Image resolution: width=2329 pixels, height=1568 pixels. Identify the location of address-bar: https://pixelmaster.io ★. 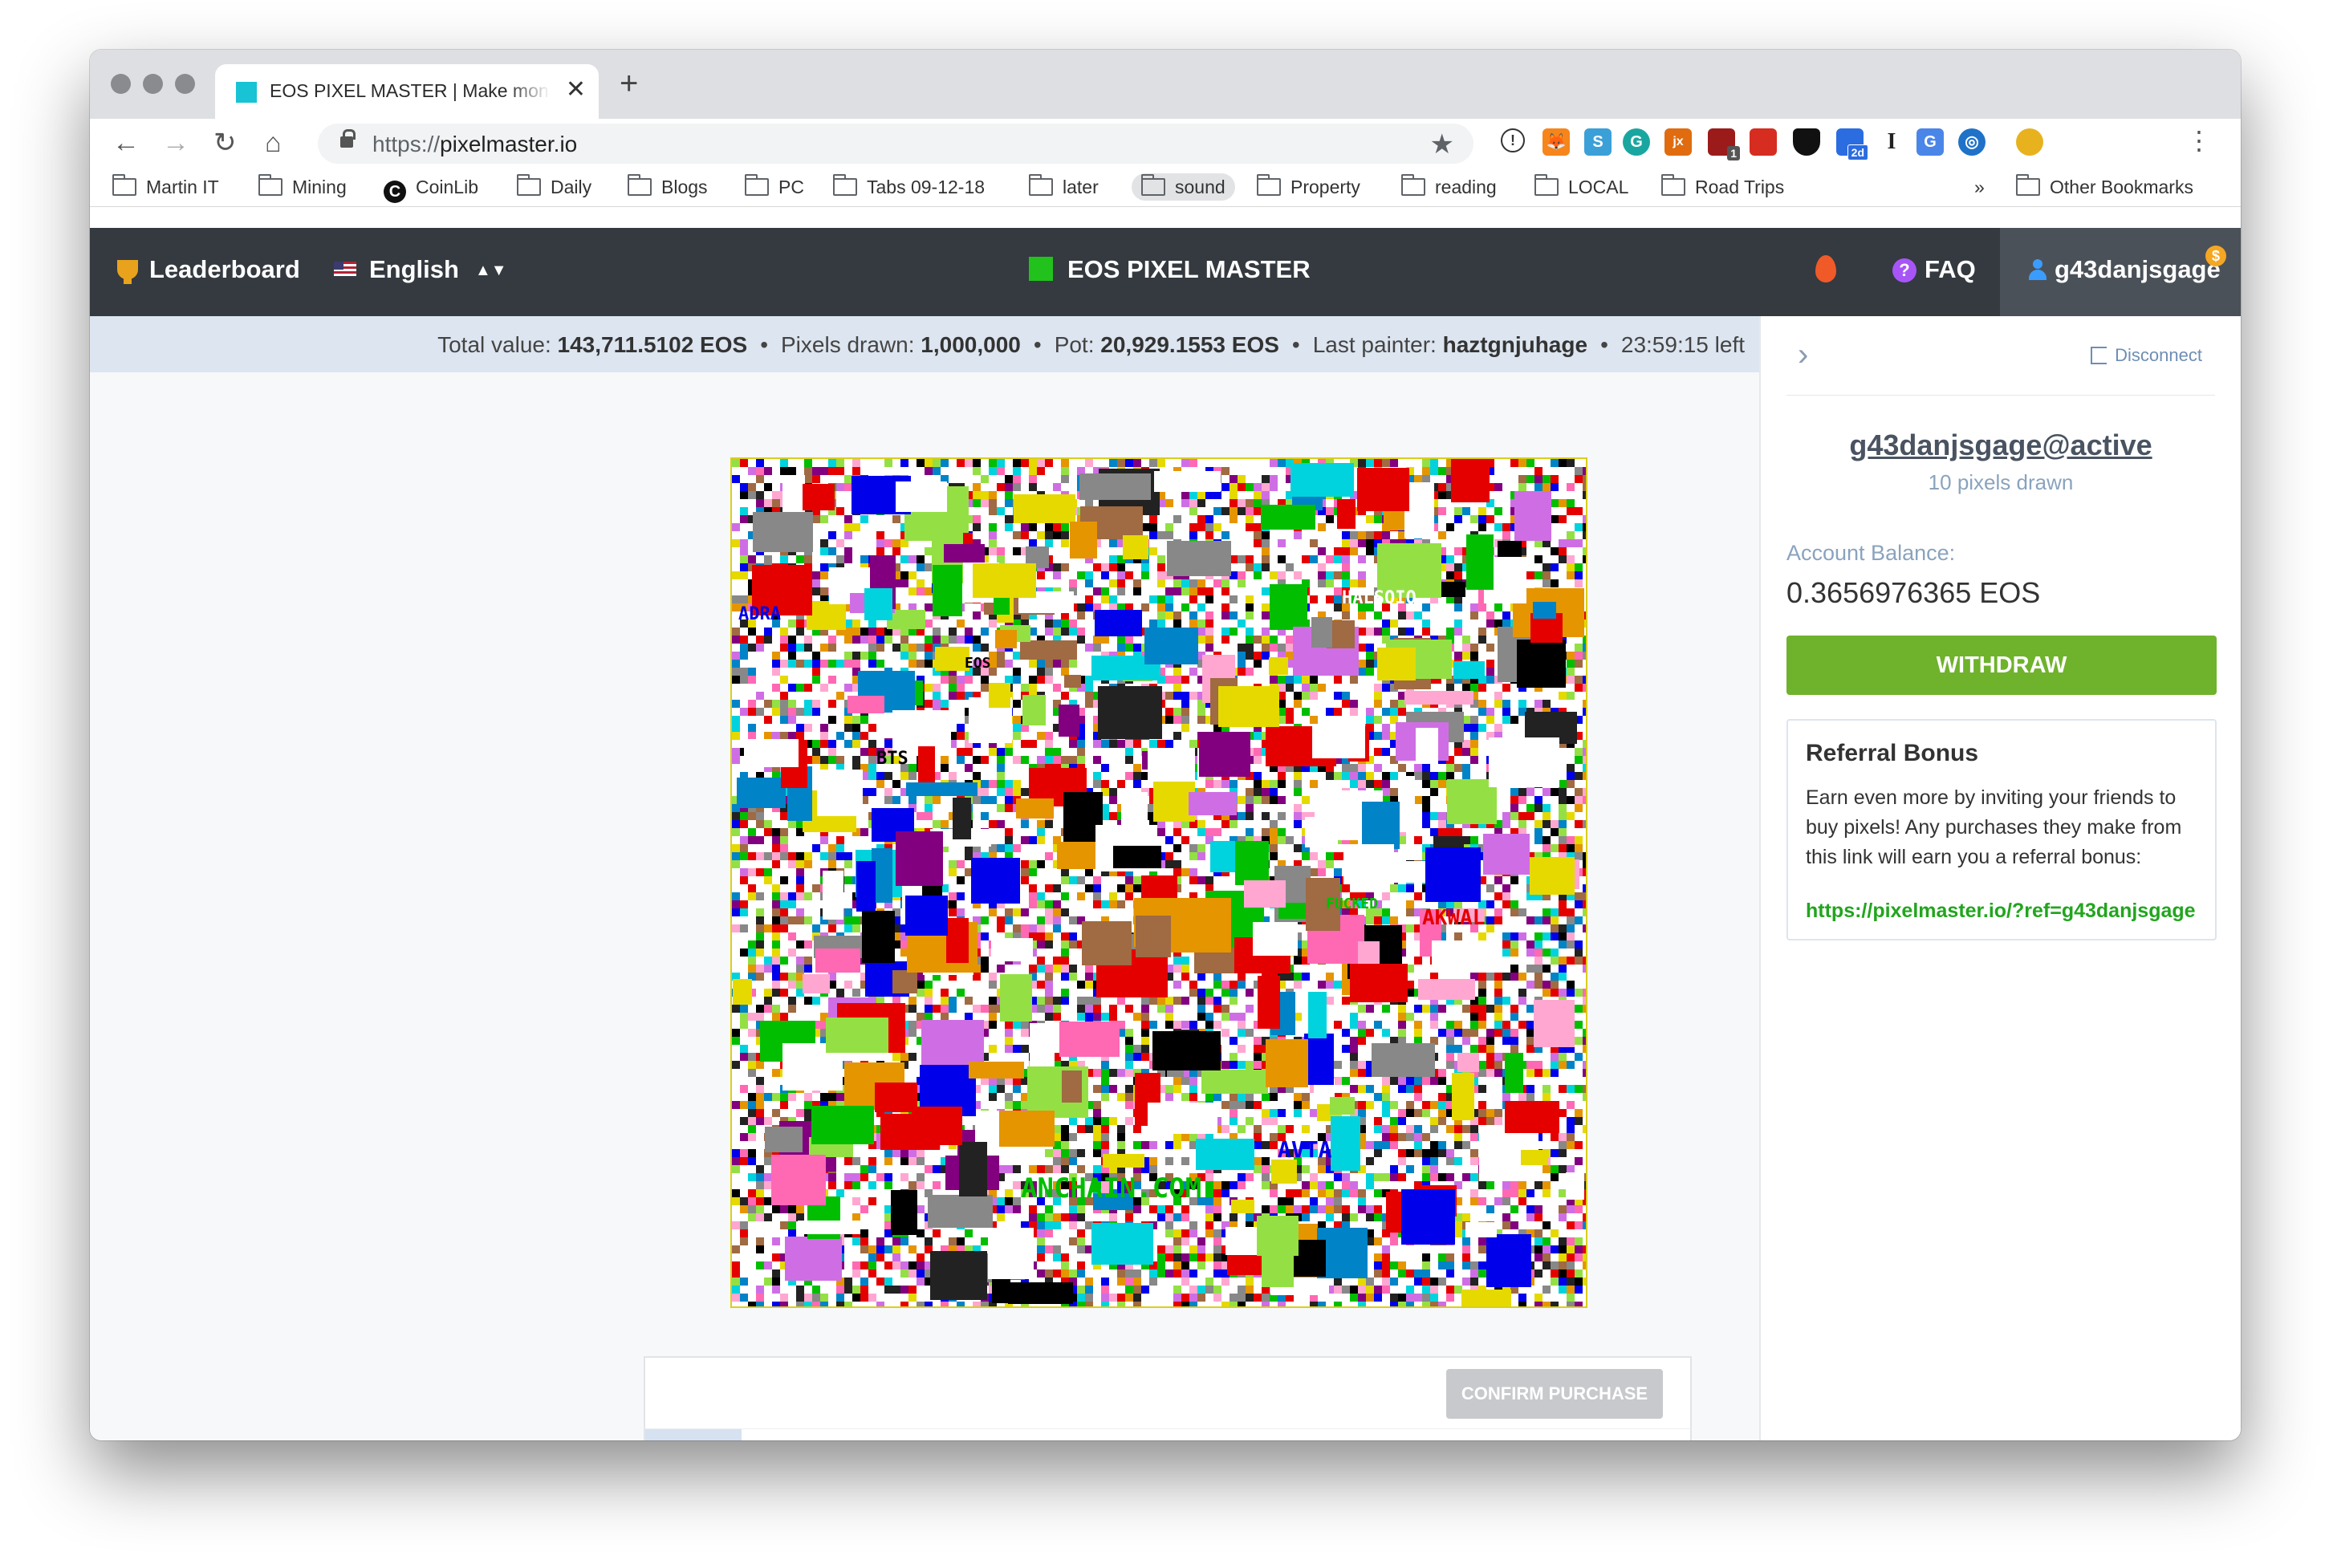
(895, 144).